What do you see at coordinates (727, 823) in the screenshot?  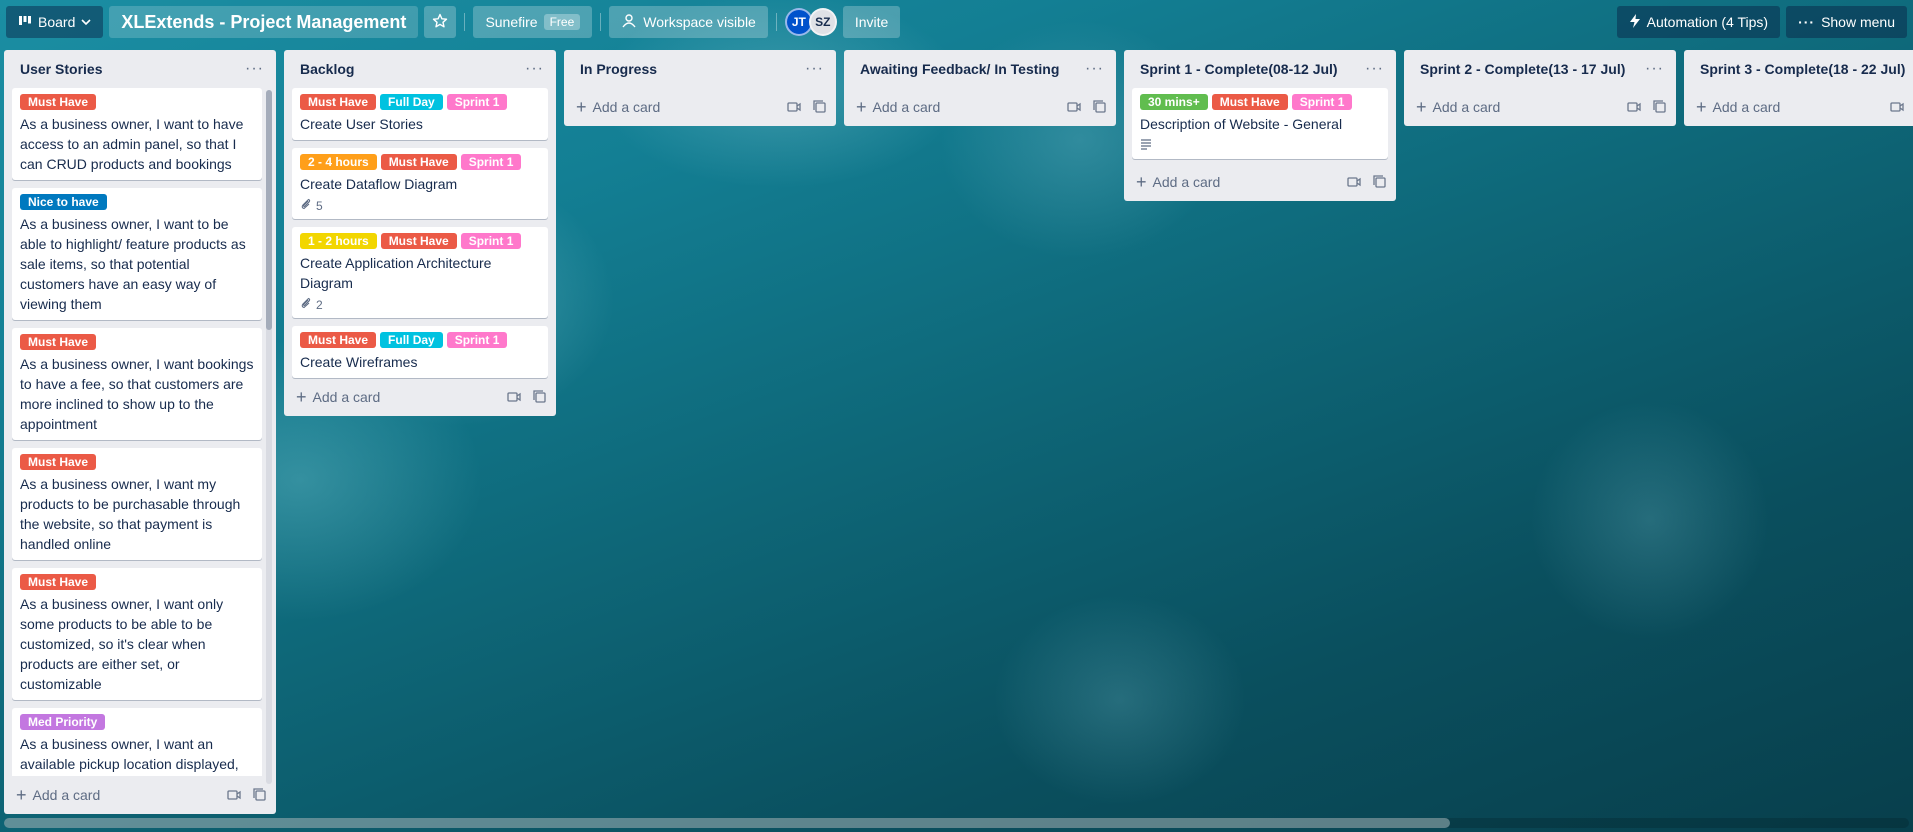 I see `board-scrollbar-thumb` at bounding box center [727, 823].